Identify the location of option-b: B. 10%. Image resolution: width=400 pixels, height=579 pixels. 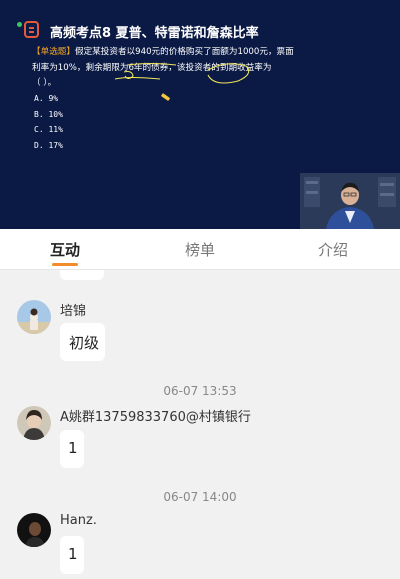
(48, 114).